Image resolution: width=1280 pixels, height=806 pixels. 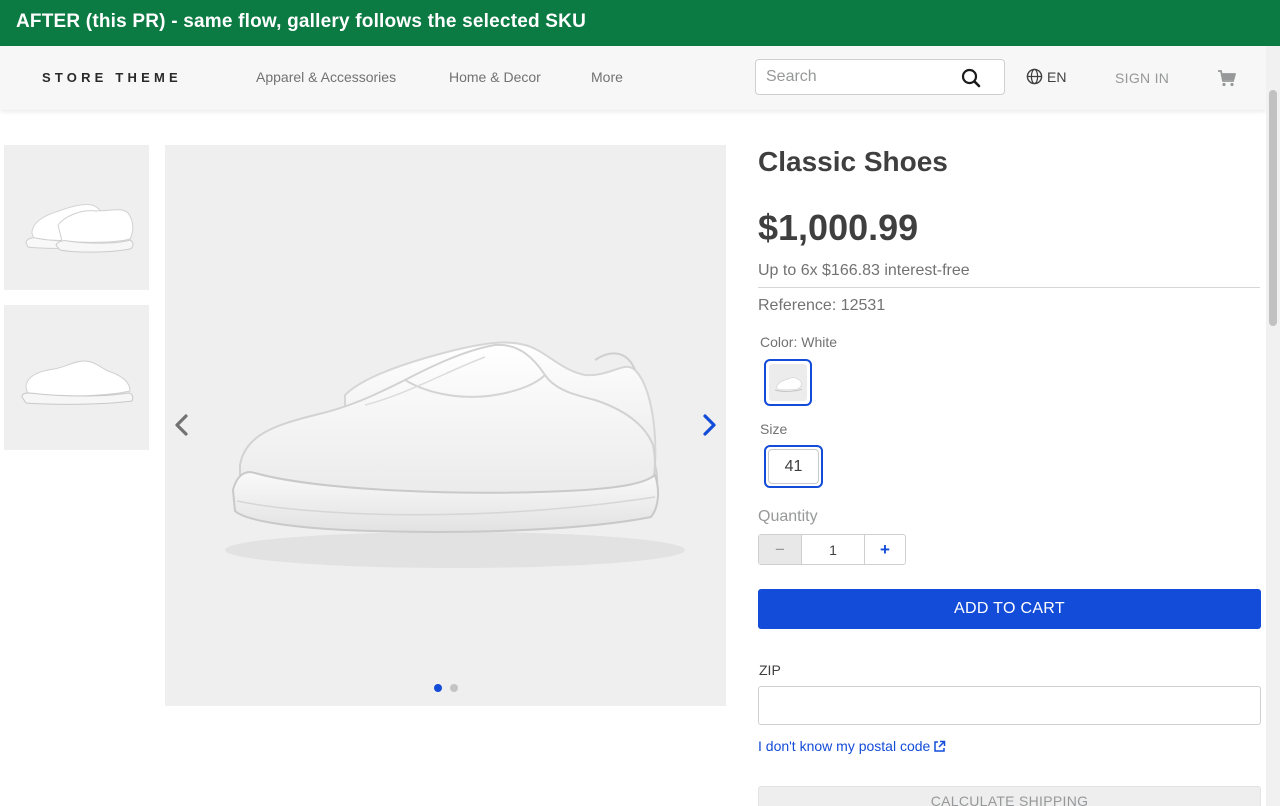 I want to click on price-divider, so click(x=1009, y=287).